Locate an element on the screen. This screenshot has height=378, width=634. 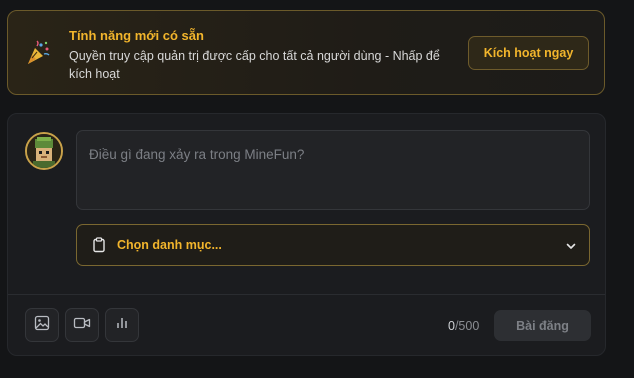
image-icon is located at coordinates (42, 325).